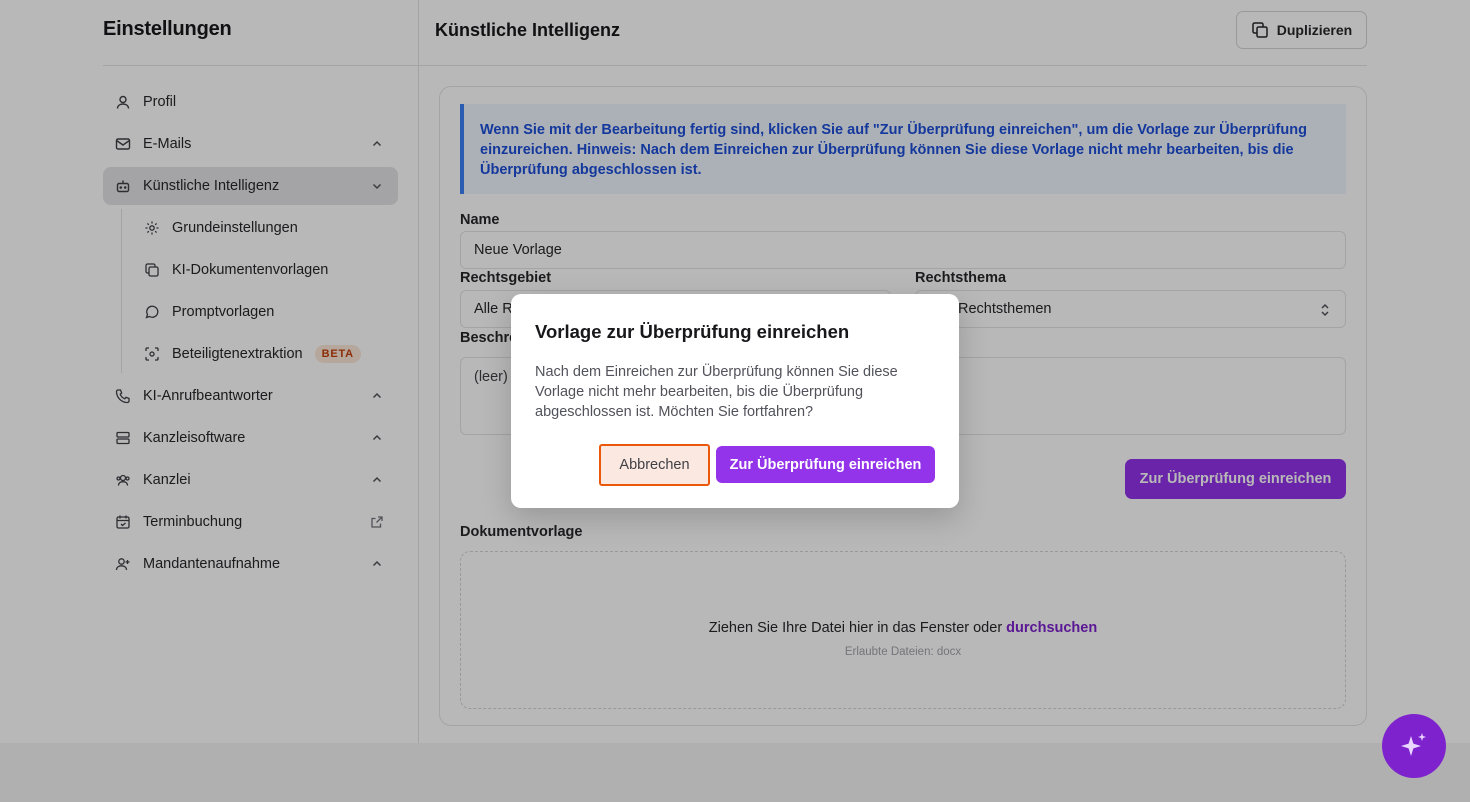 This screenshot has width=1470, height=802. I want to click on ai-assistant-button, so click(1414, 746).